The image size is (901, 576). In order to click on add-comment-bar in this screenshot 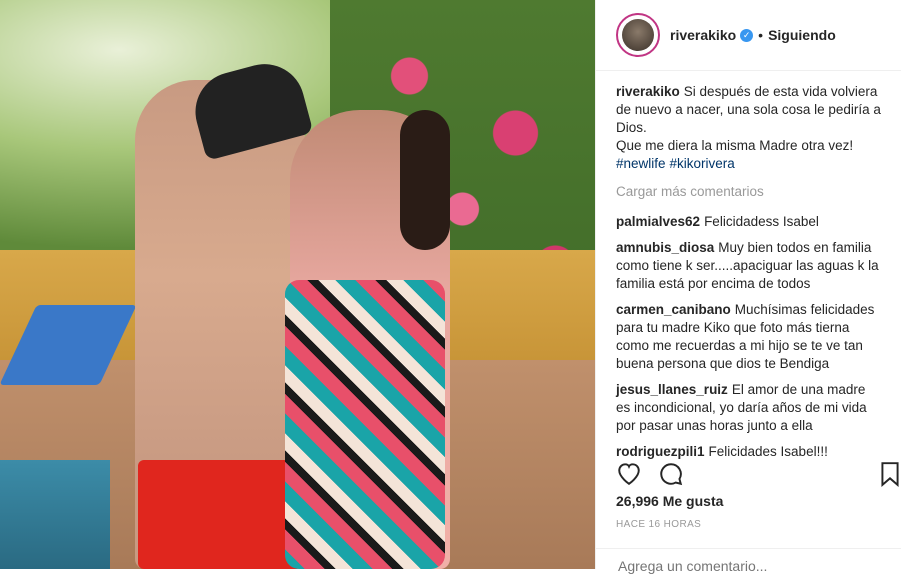, I will do `click(748, 561)`.